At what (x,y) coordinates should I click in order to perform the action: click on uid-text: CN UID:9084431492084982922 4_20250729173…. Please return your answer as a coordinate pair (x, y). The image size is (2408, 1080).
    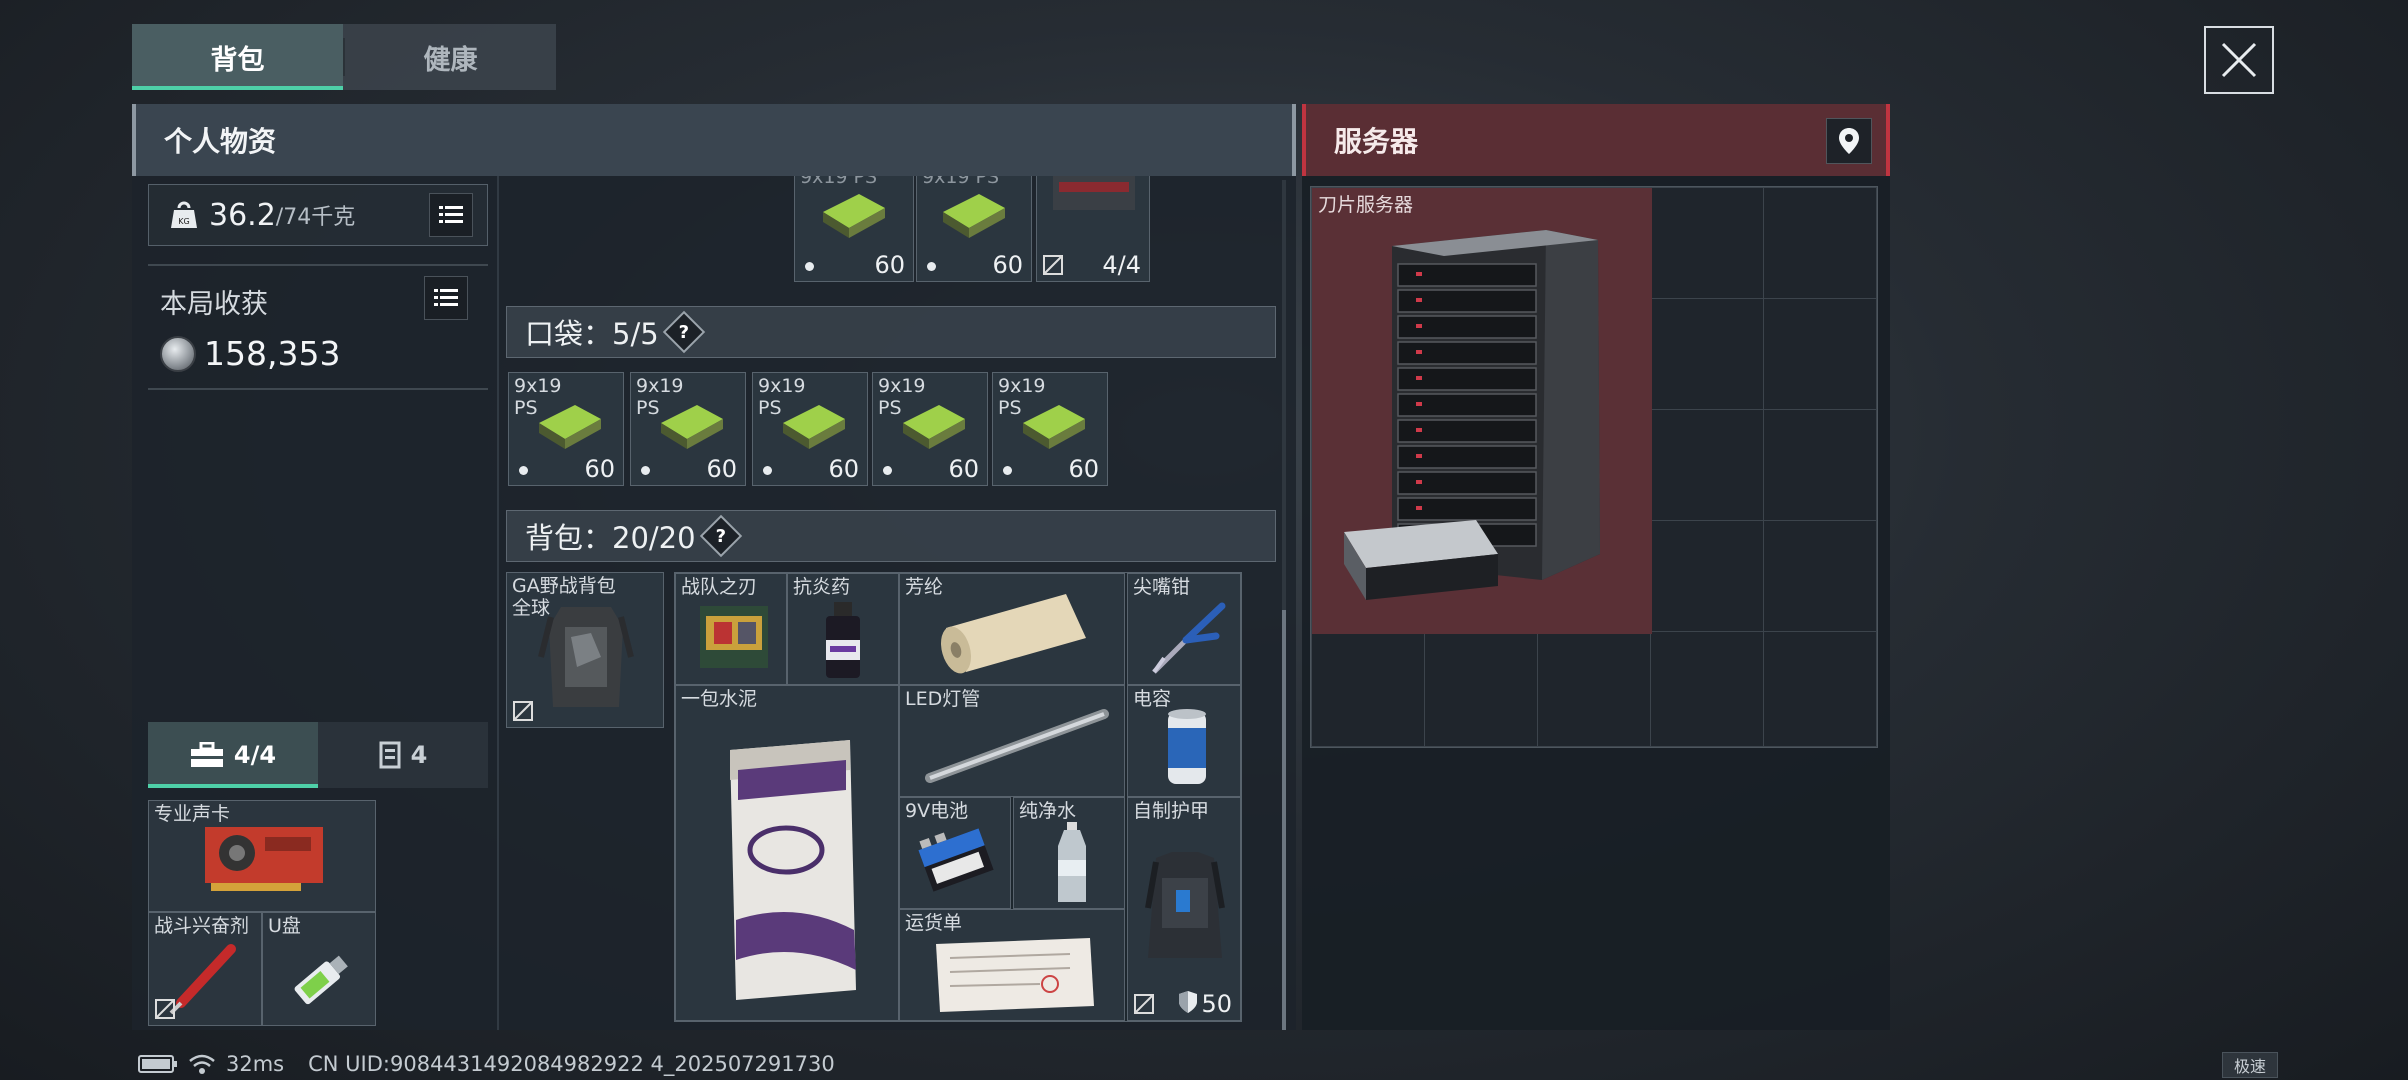
    Looking at the image, I should click on (571, 1064).